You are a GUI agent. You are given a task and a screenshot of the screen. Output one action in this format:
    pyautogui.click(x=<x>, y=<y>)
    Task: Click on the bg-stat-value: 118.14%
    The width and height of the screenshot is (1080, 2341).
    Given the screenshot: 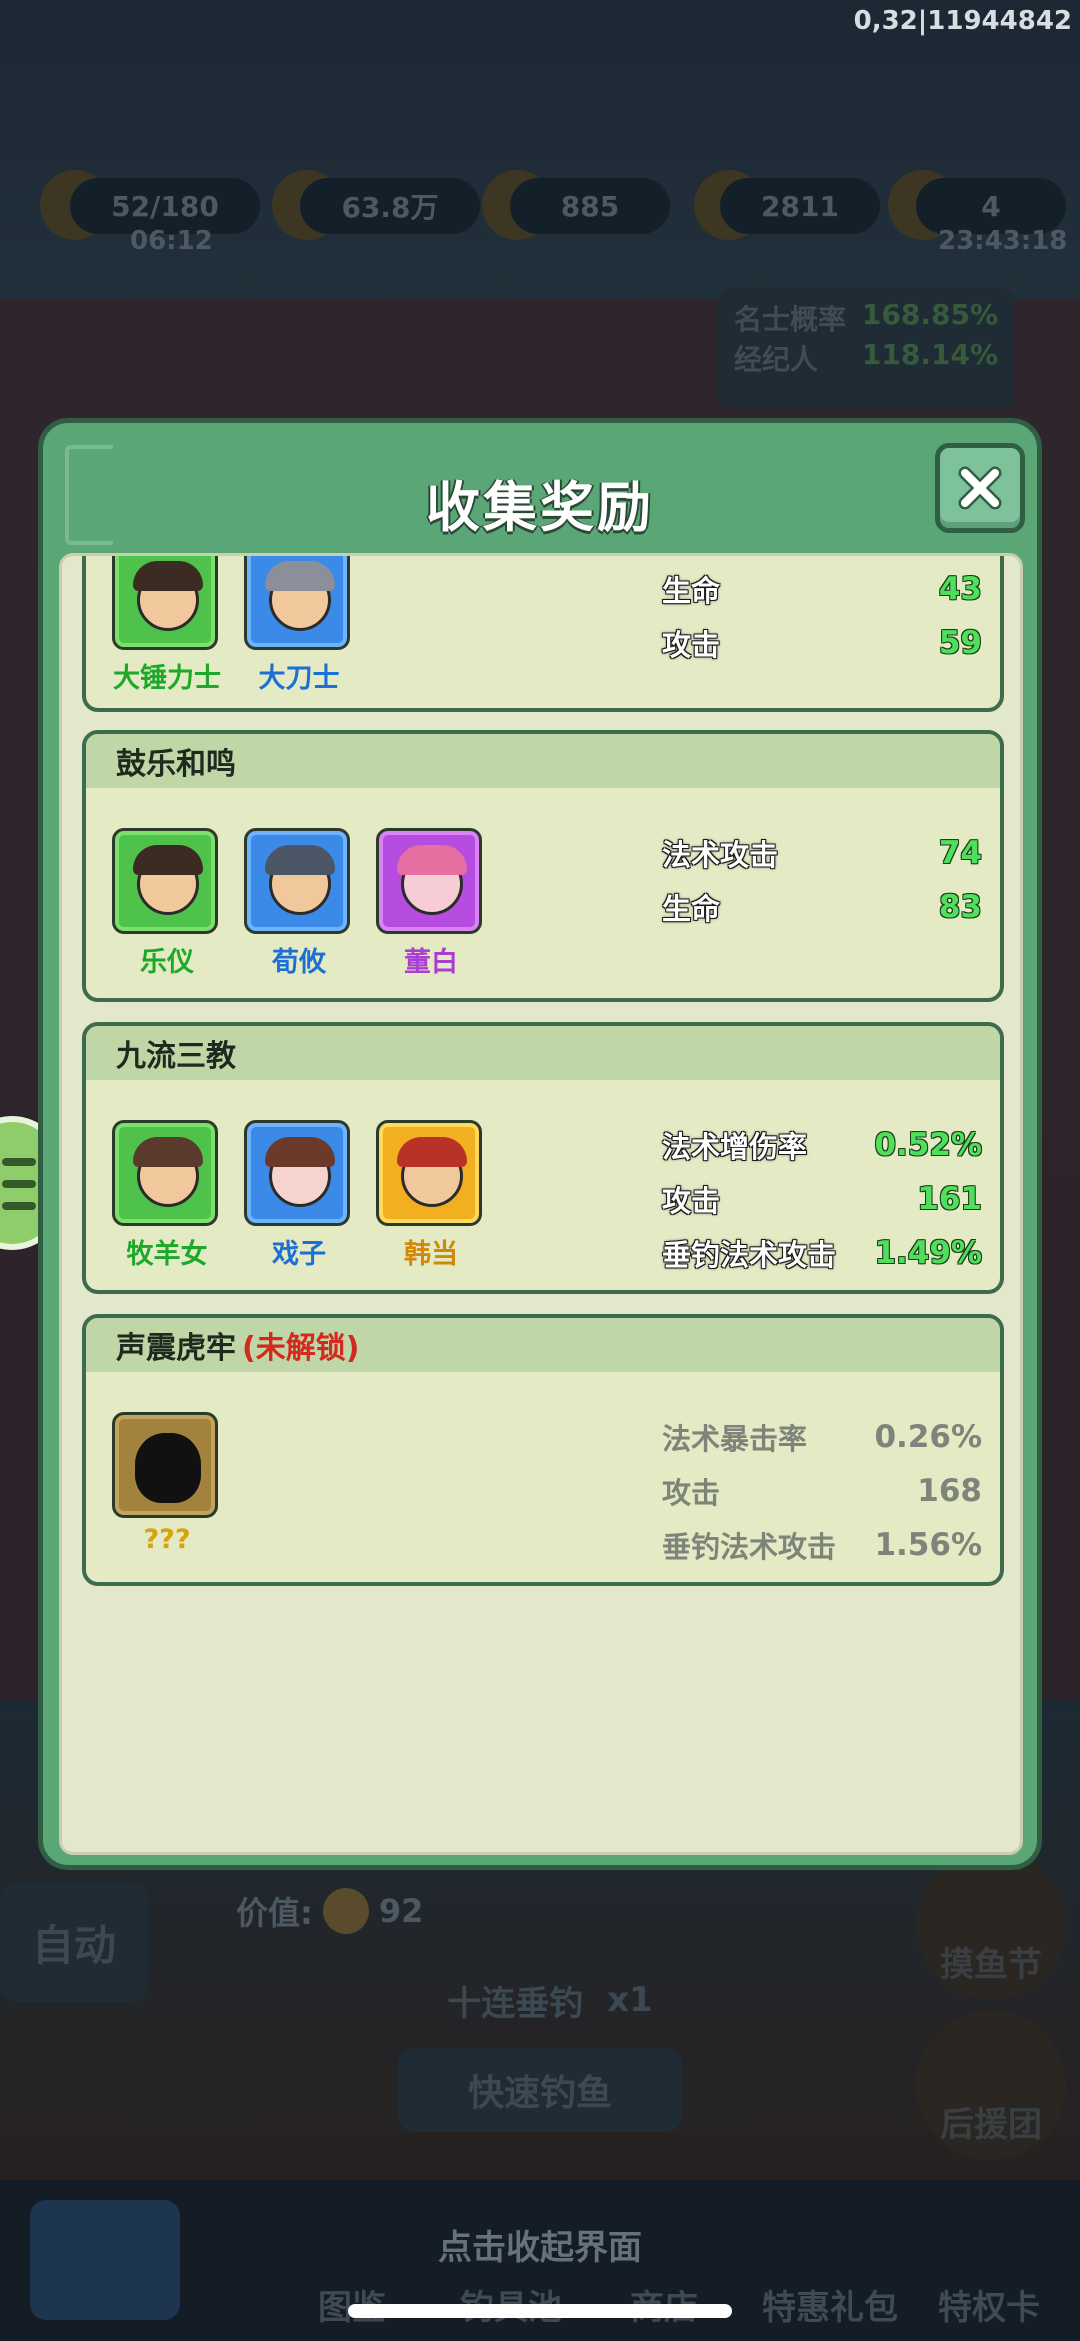 What is the action you would take?
    pyautogui.click(x=929, y=354)
    